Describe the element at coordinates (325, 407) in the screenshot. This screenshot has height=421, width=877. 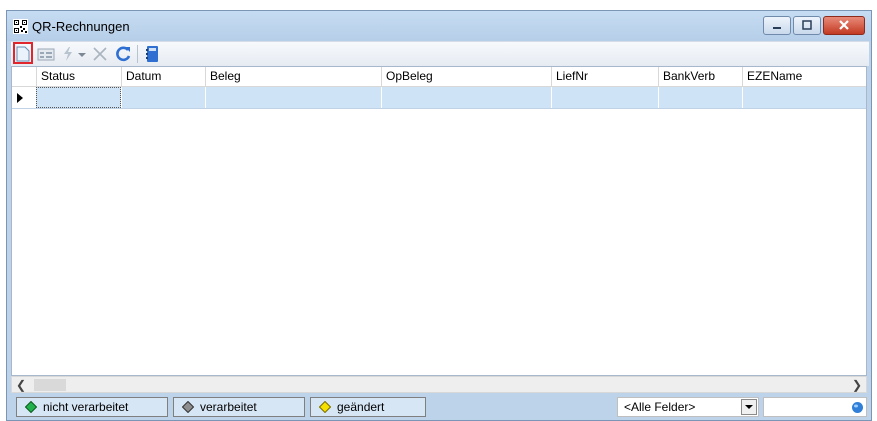
I see `yellow-diamond-icon` at that location.